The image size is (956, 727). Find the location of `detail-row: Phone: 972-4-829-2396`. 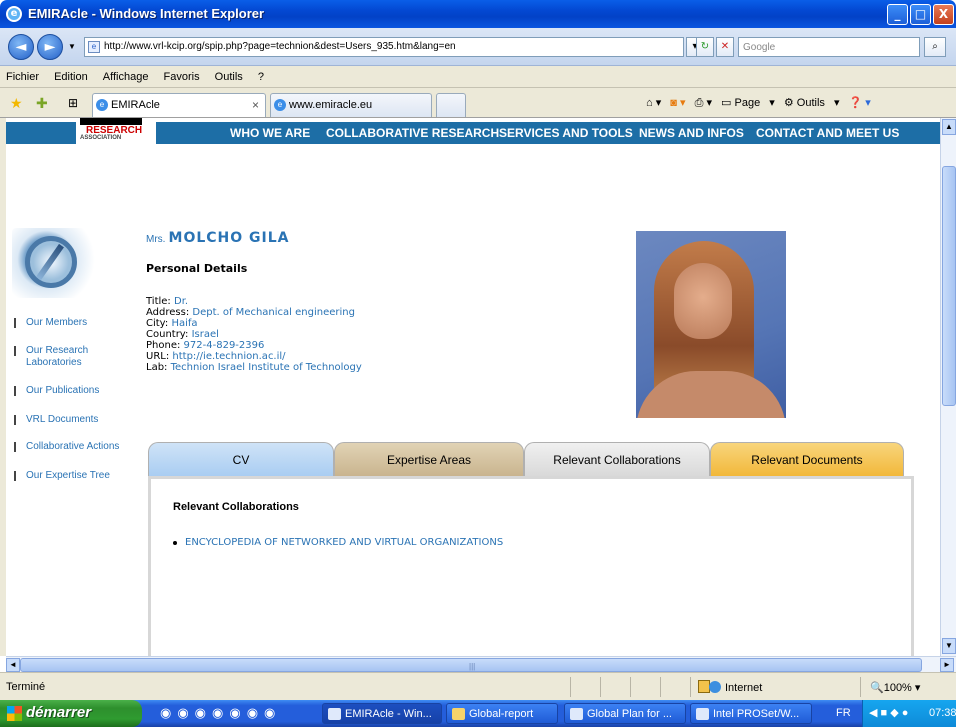

detail-row: Phone: 972-4-829-2396 is located at coordinates (254, 345).